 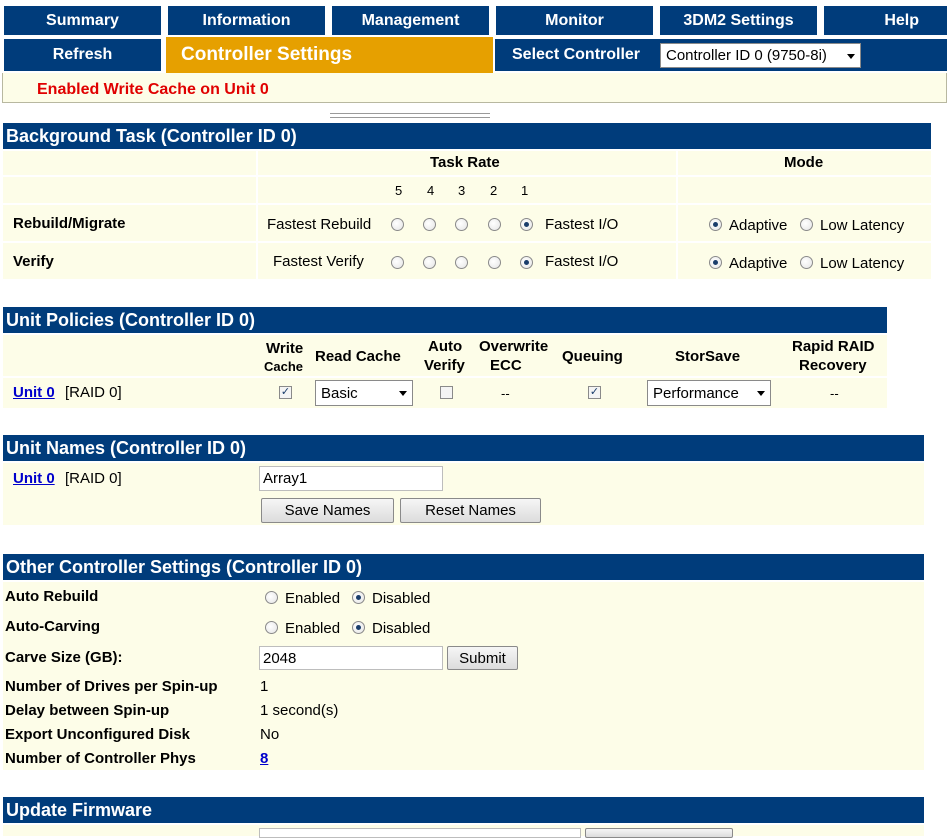 I want to click on submit-button: Submit, so click(x=482, y=658).